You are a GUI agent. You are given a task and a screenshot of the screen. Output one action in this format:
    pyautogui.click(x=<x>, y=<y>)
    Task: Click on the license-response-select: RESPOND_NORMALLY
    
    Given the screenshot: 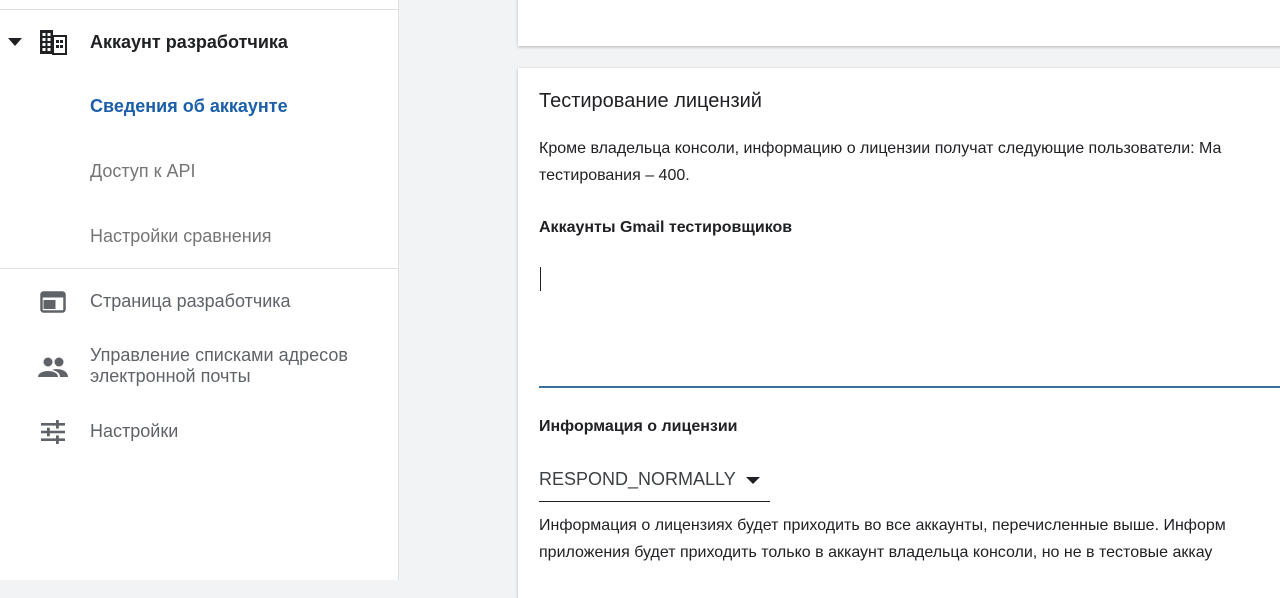 What is the action you would take?
    pyautogui.click(x=654, y=481)
    